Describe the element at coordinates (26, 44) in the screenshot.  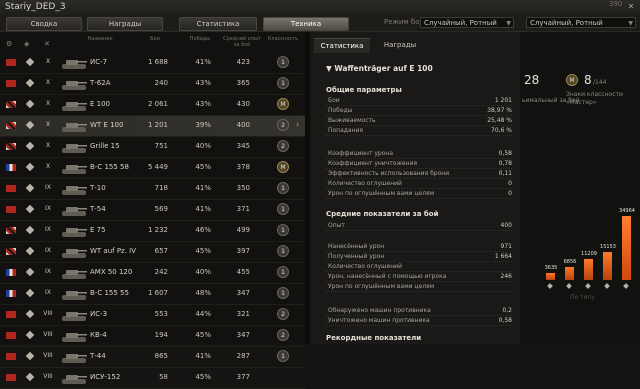
I see `class-filter-icon: ◈` at that location.